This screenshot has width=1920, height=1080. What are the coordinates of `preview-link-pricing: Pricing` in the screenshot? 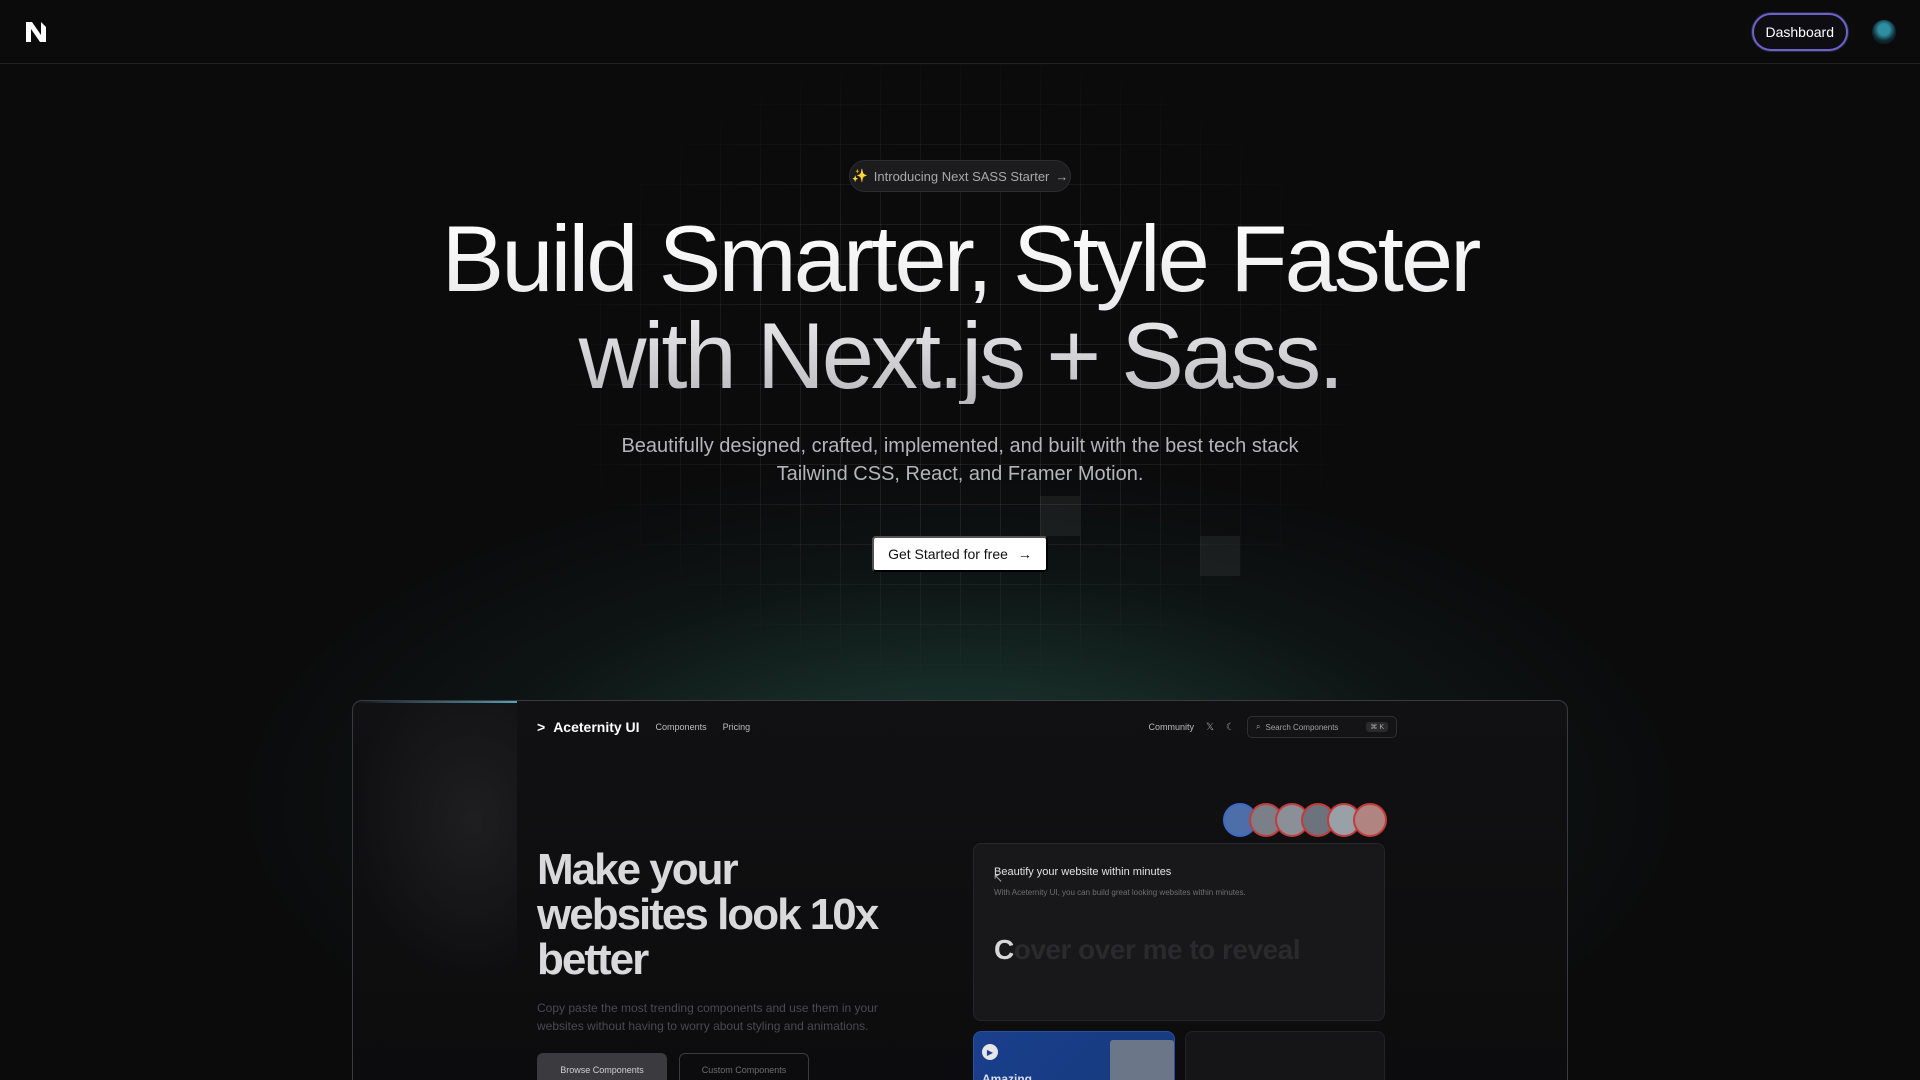 It's located at (737, 727).